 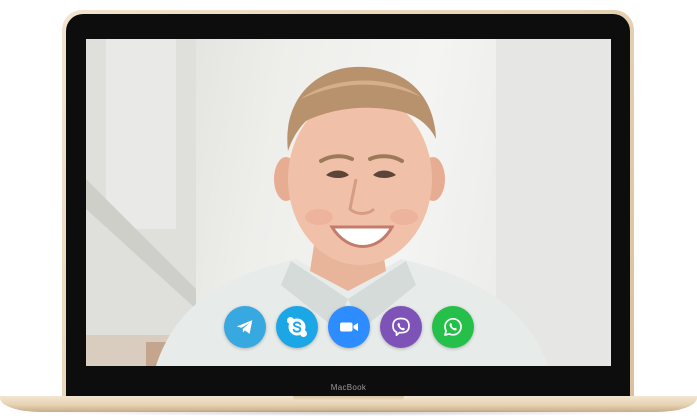 I want to click on telegram-button, so click(x=245, y=327).